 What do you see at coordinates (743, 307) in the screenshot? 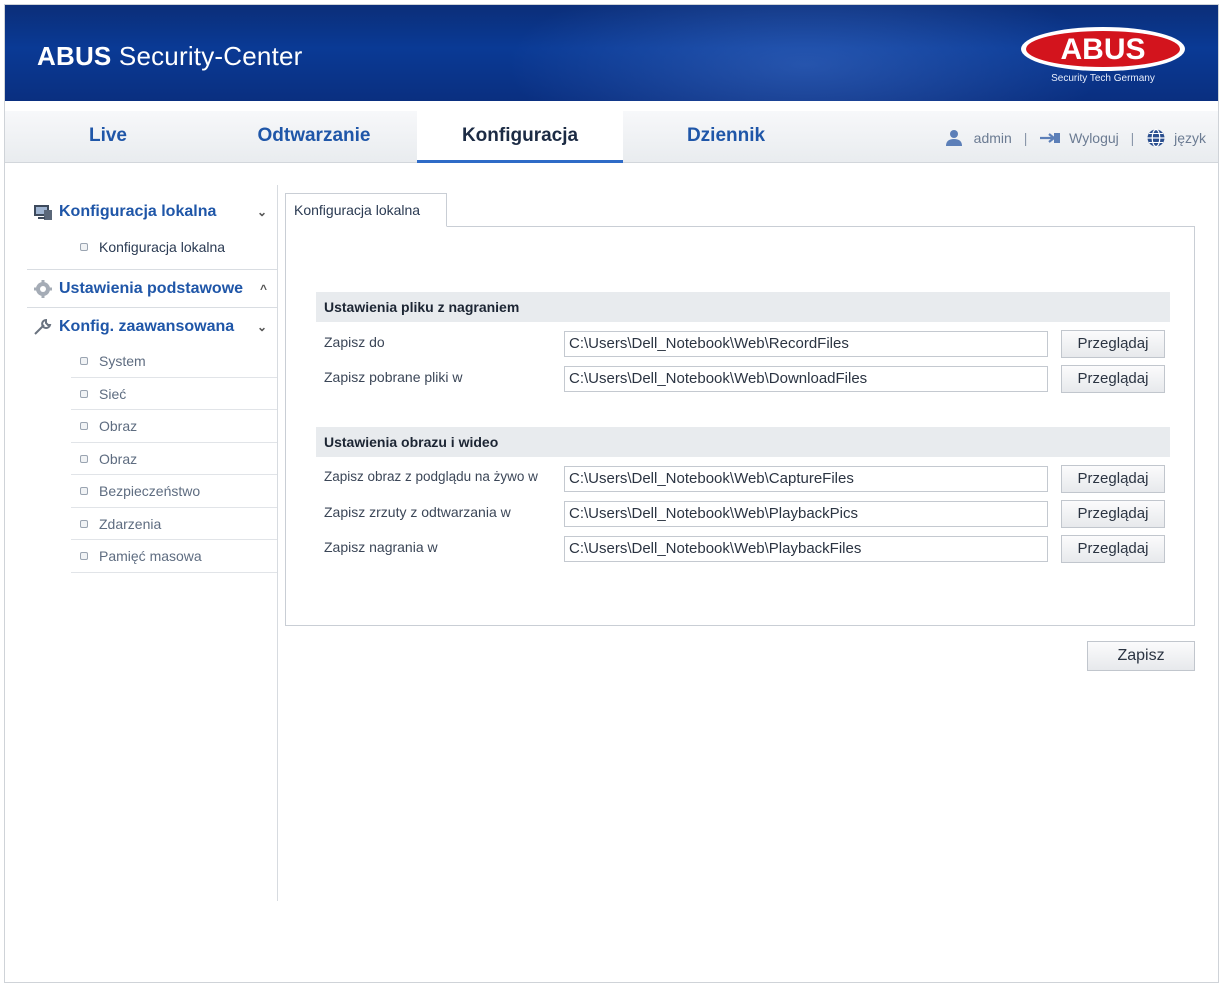
I see `group-record-files-title: Ustawienia pliku z nagraniem` at bounding box center [743, 307].